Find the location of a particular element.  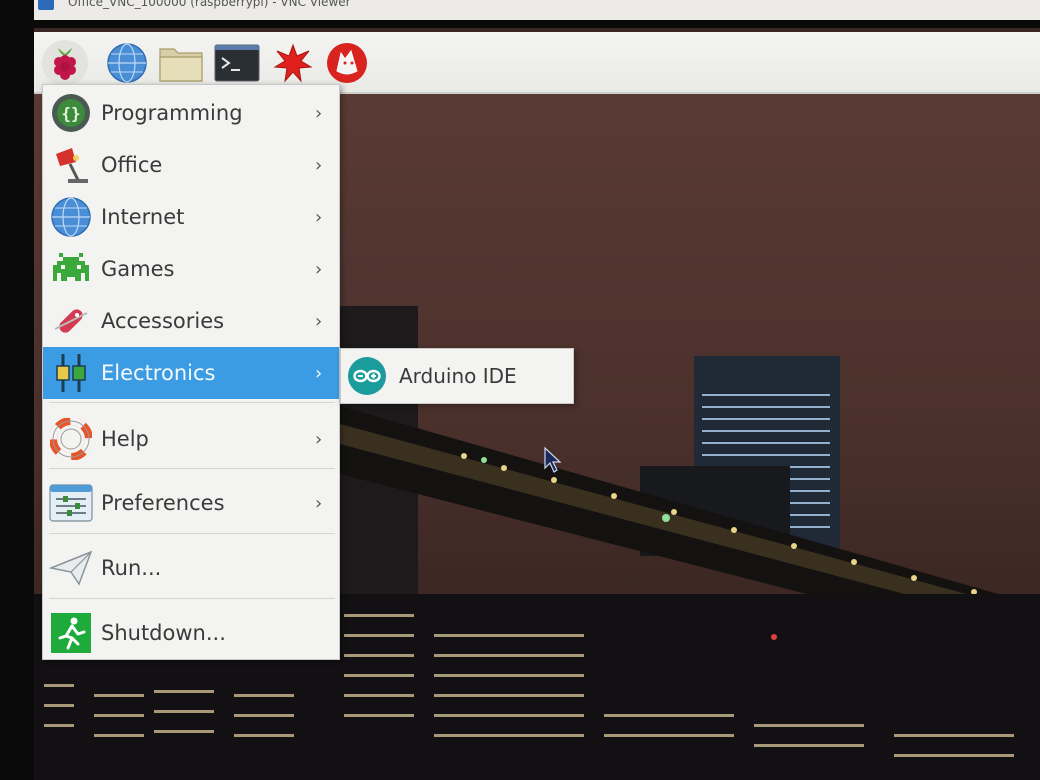

menu-item-label: Games is located at coordinates (138, 269).